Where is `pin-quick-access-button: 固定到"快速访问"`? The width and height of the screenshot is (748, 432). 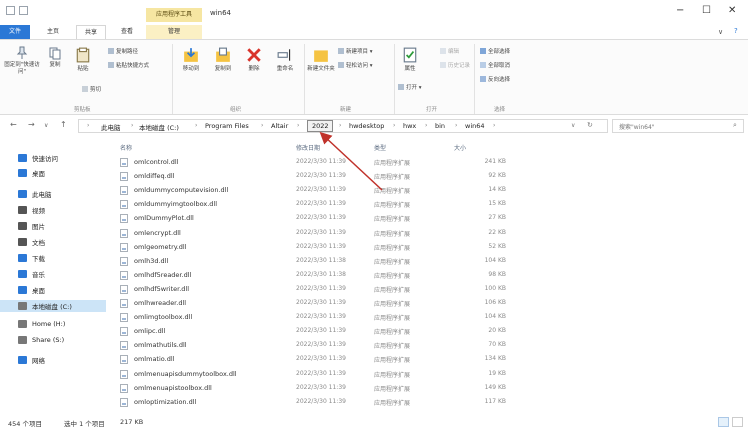
pin-quick-access-button: 固定到"快速访问" is located at coordinates (22, 61).